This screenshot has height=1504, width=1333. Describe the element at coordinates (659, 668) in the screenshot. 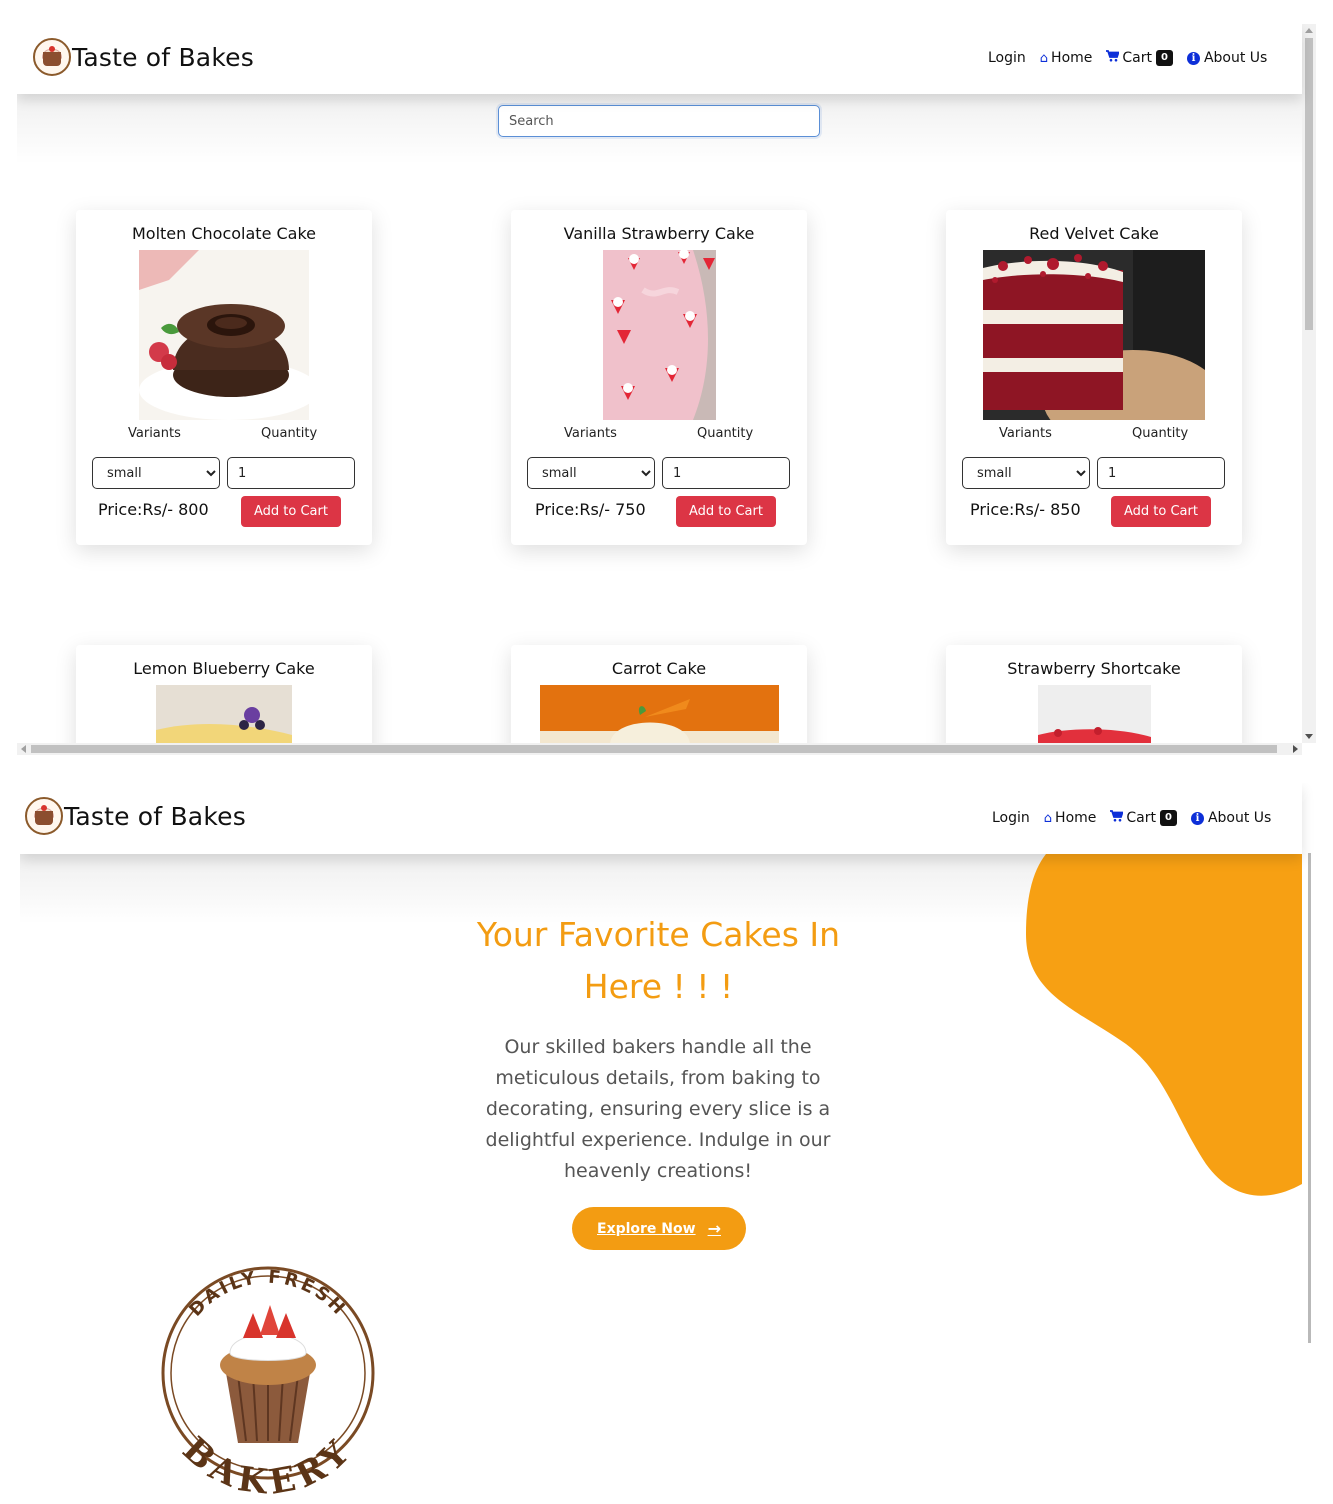

I see `product-title: Carrot Cake` at that location.